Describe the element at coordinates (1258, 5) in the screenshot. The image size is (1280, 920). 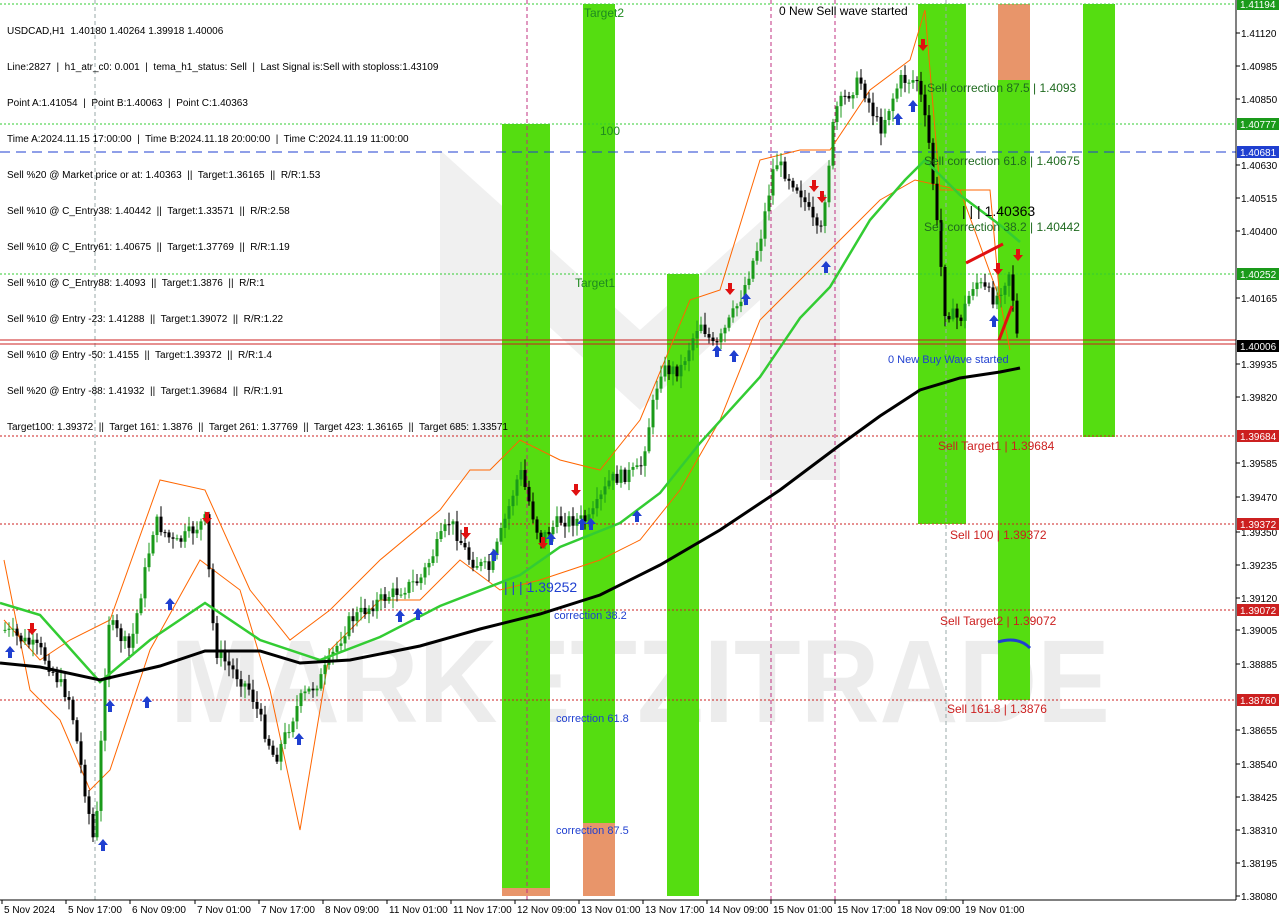
I see `price-tag-label: 1.41194` at that location.